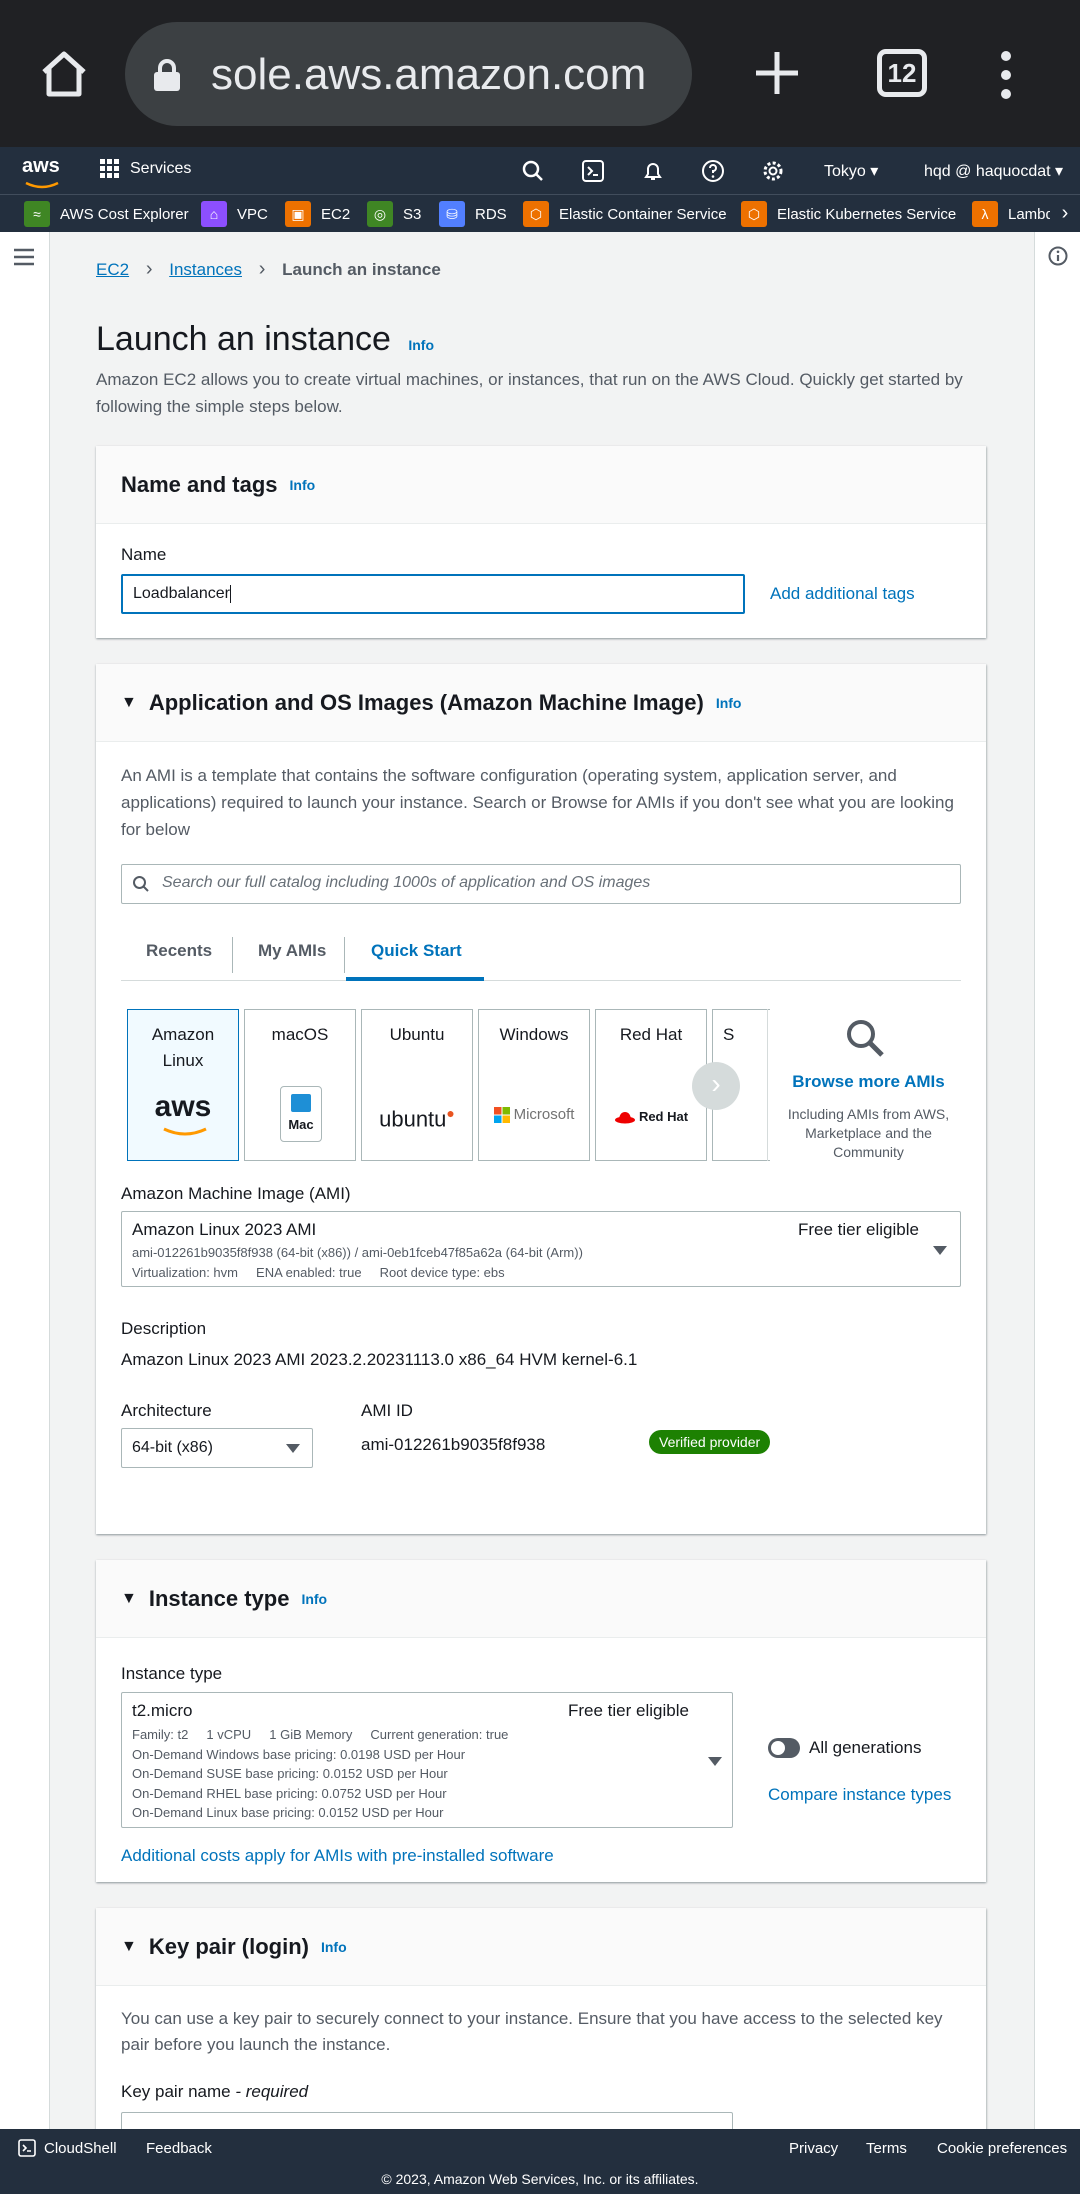 The height and width of the screenshot is (2194, 1080). What do you see at coordinates (41, 166) in the screenshot?
I see `aws-logo: aws` at bounding box center [41, 166].